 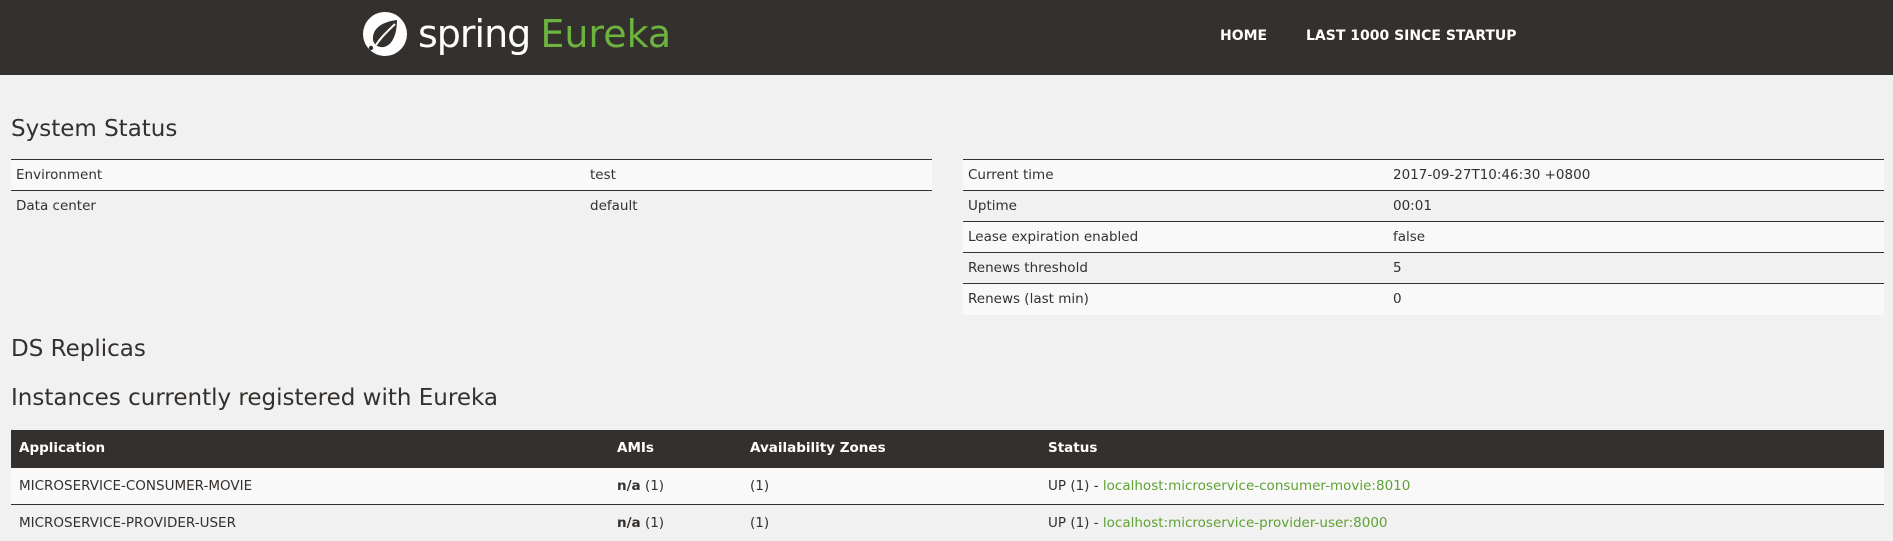 What do you see at coordinates (310, 522) in the screenshot?
I see `application-name: MICROSERVICE-PROVIDER-USER` at bounding box center [310, 522].